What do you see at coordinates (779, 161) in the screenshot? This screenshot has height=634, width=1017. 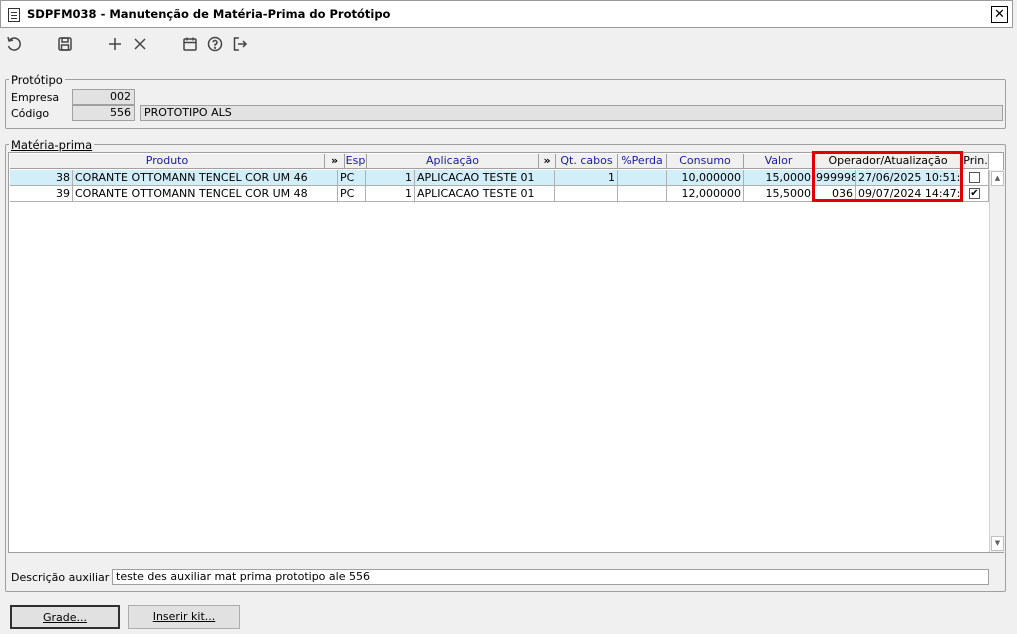 I see `column-header-valor: Valor` at bounding box center [779, 161].